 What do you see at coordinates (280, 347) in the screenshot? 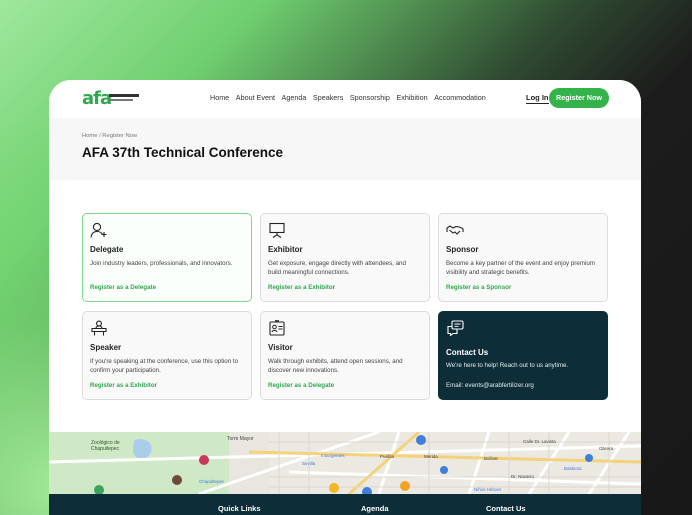
I see `card-title: Visitor` at bounding box center [280, 347].